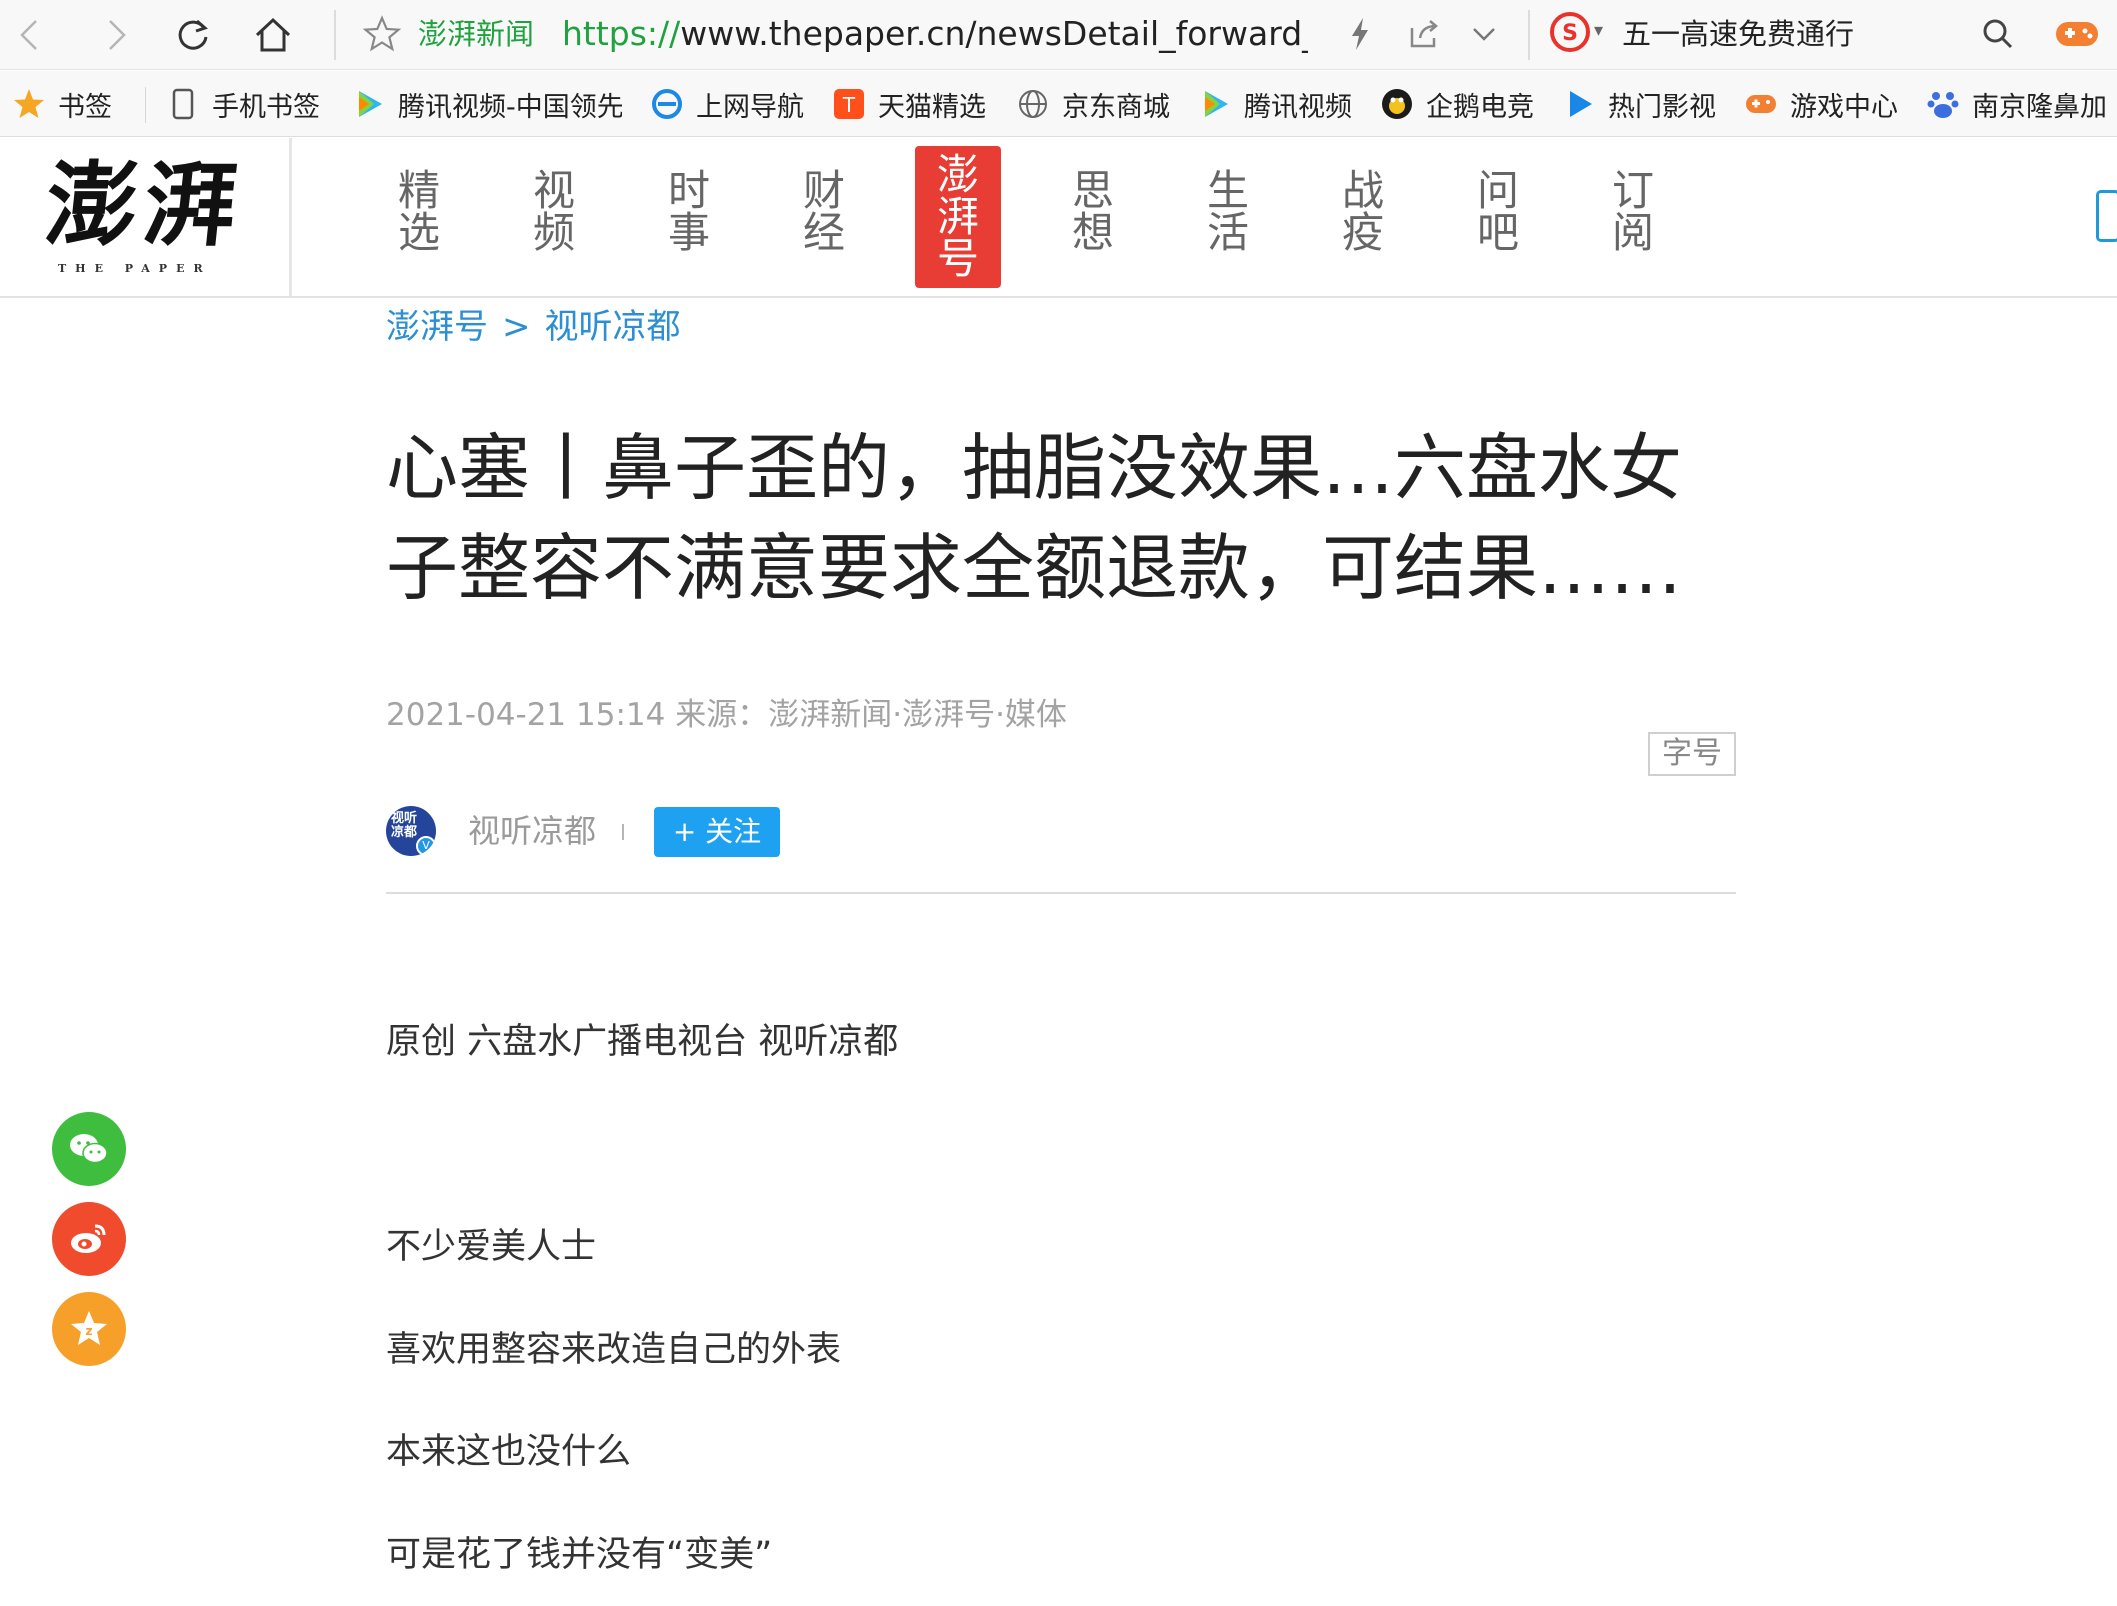  I want to click on url-scheme: https://, so click(621, 33).